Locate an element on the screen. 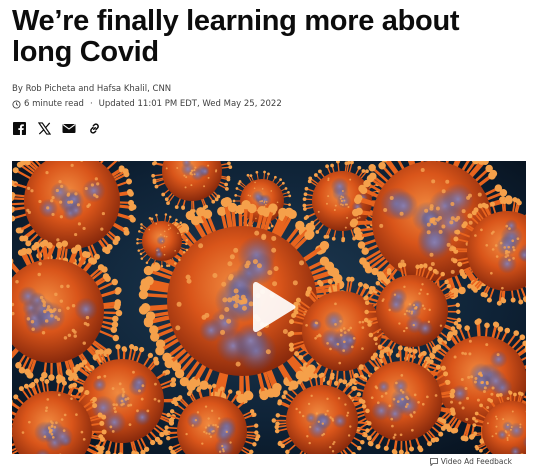  read-time: 6 minute read is located at coordinates (54, 104).